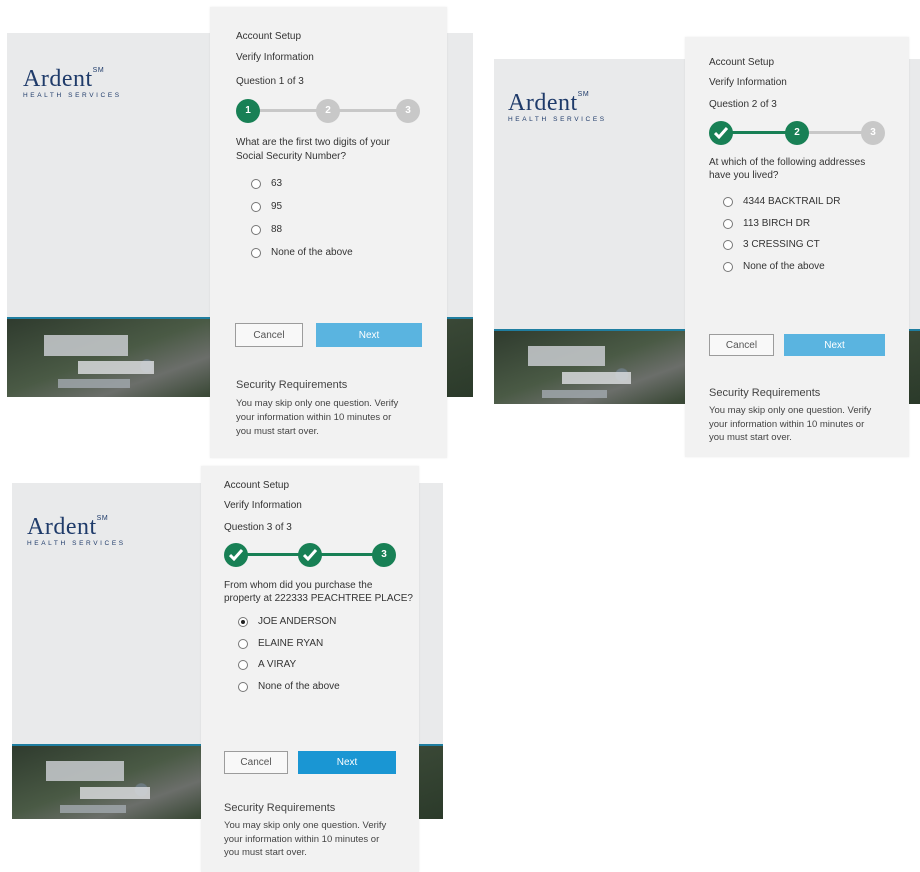 The image size is (920, 872). What do you see at coordinates (258, 527) in the screenshot?
I see `question-counter: Question 3 of 3` at bounding box center [258, 527].